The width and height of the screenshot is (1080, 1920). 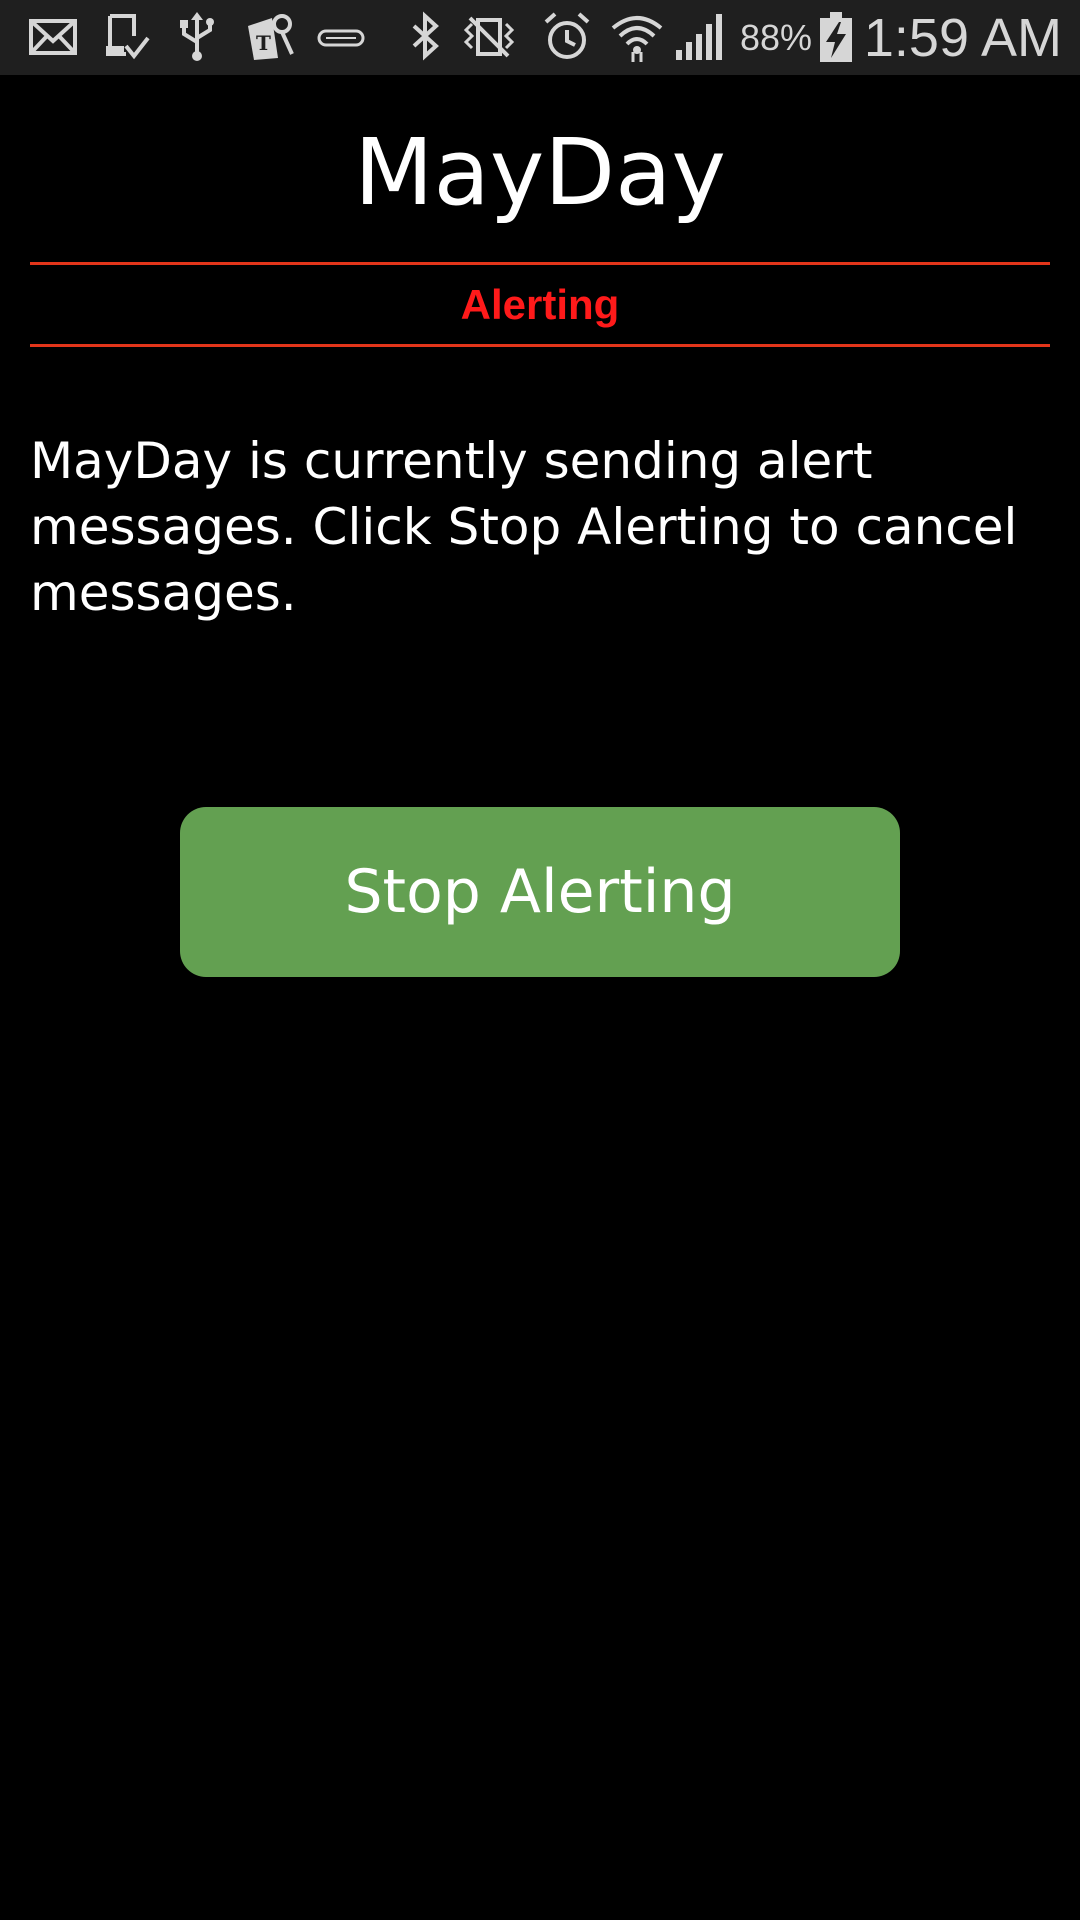 What do you see at coordinates (263, 43) in the screenshot?
I see `svg-text: T` at bounding box center [263, 43].